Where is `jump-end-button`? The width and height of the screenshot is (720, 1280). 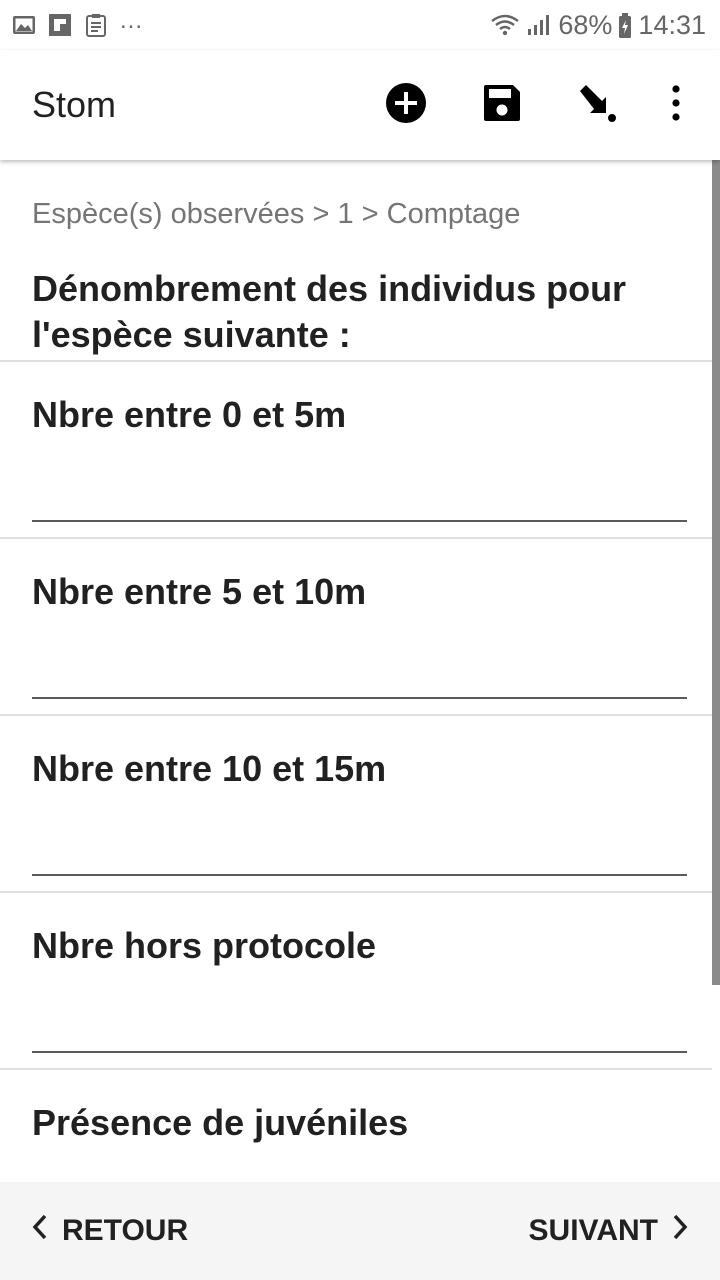 jump-end-button is located at coordinates (598, 105).